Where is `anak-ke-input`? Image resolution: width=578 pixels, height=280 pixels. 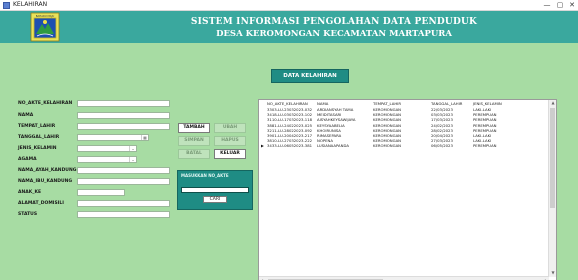 anak-ke-input is located at coordinates (101, 192).